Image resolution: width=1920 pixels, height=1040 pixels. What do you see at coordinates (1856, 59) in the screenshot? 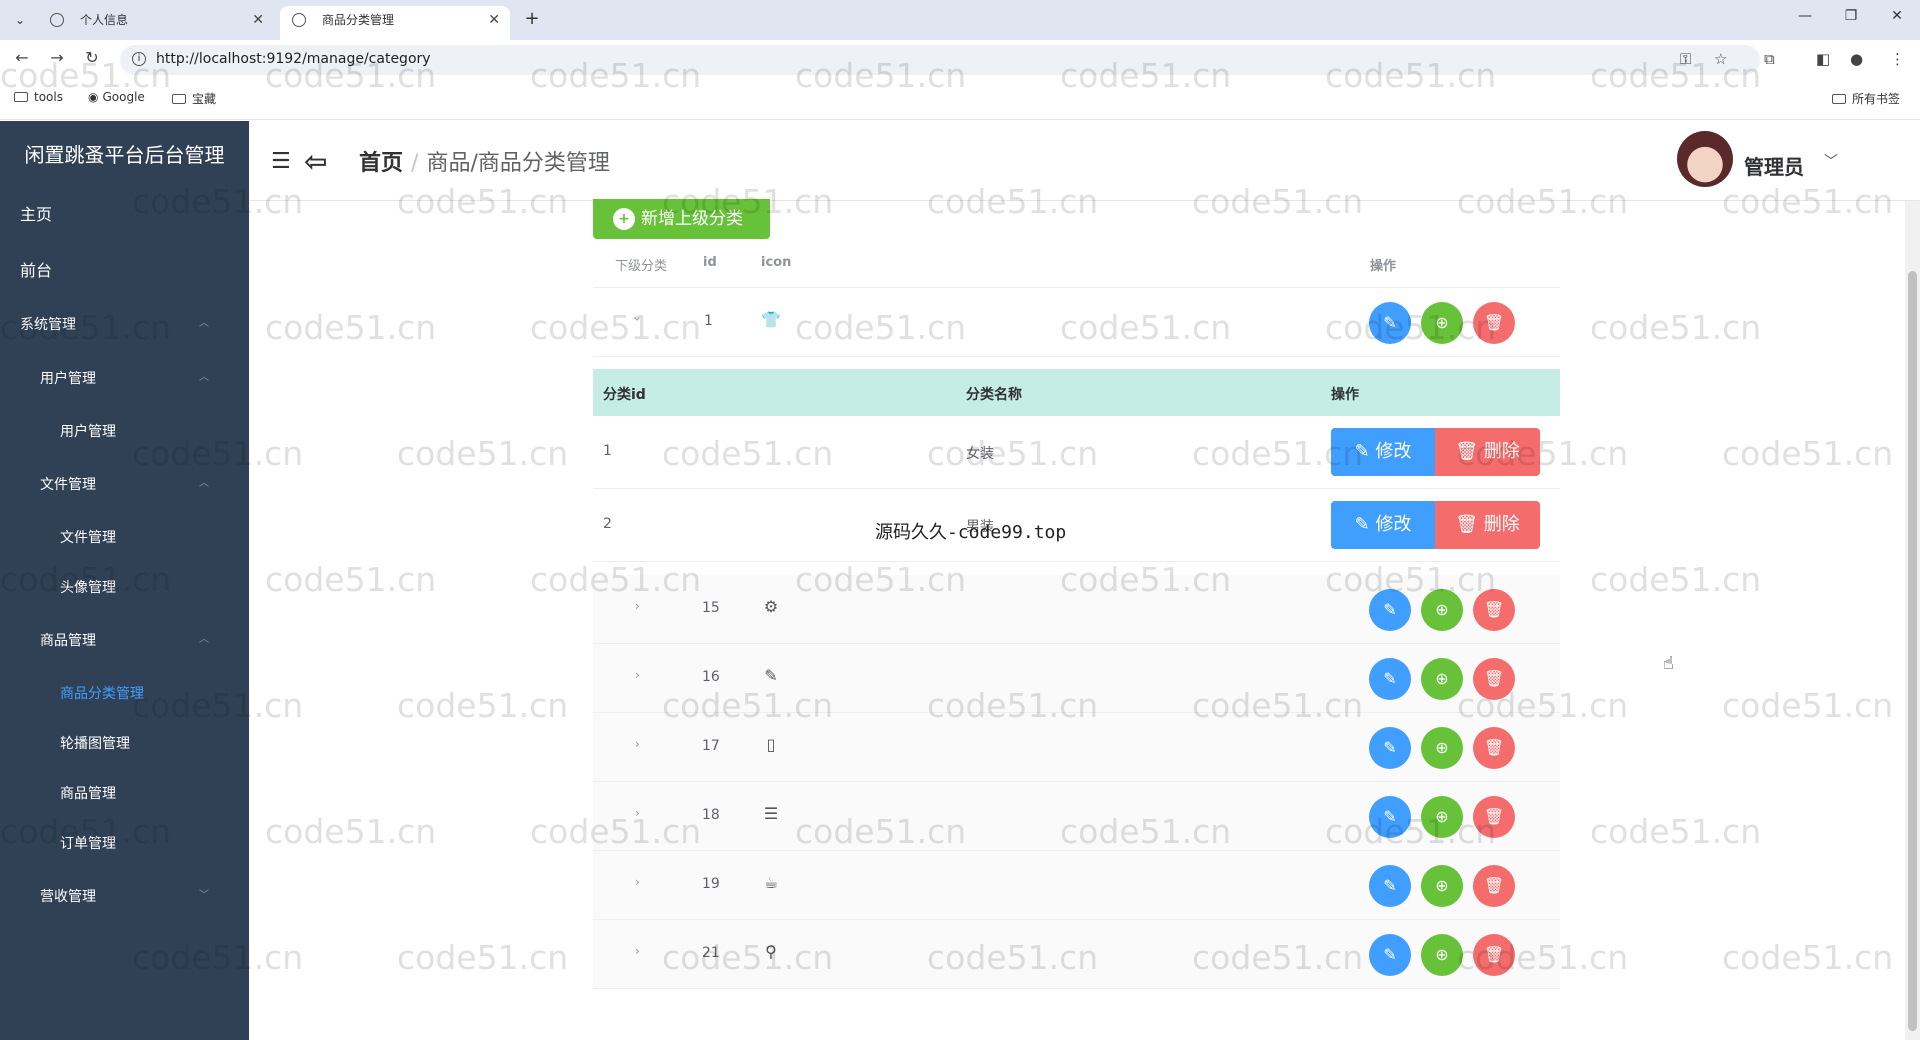
I see `profile-icon: ●` at bounding box center [1856, 59].